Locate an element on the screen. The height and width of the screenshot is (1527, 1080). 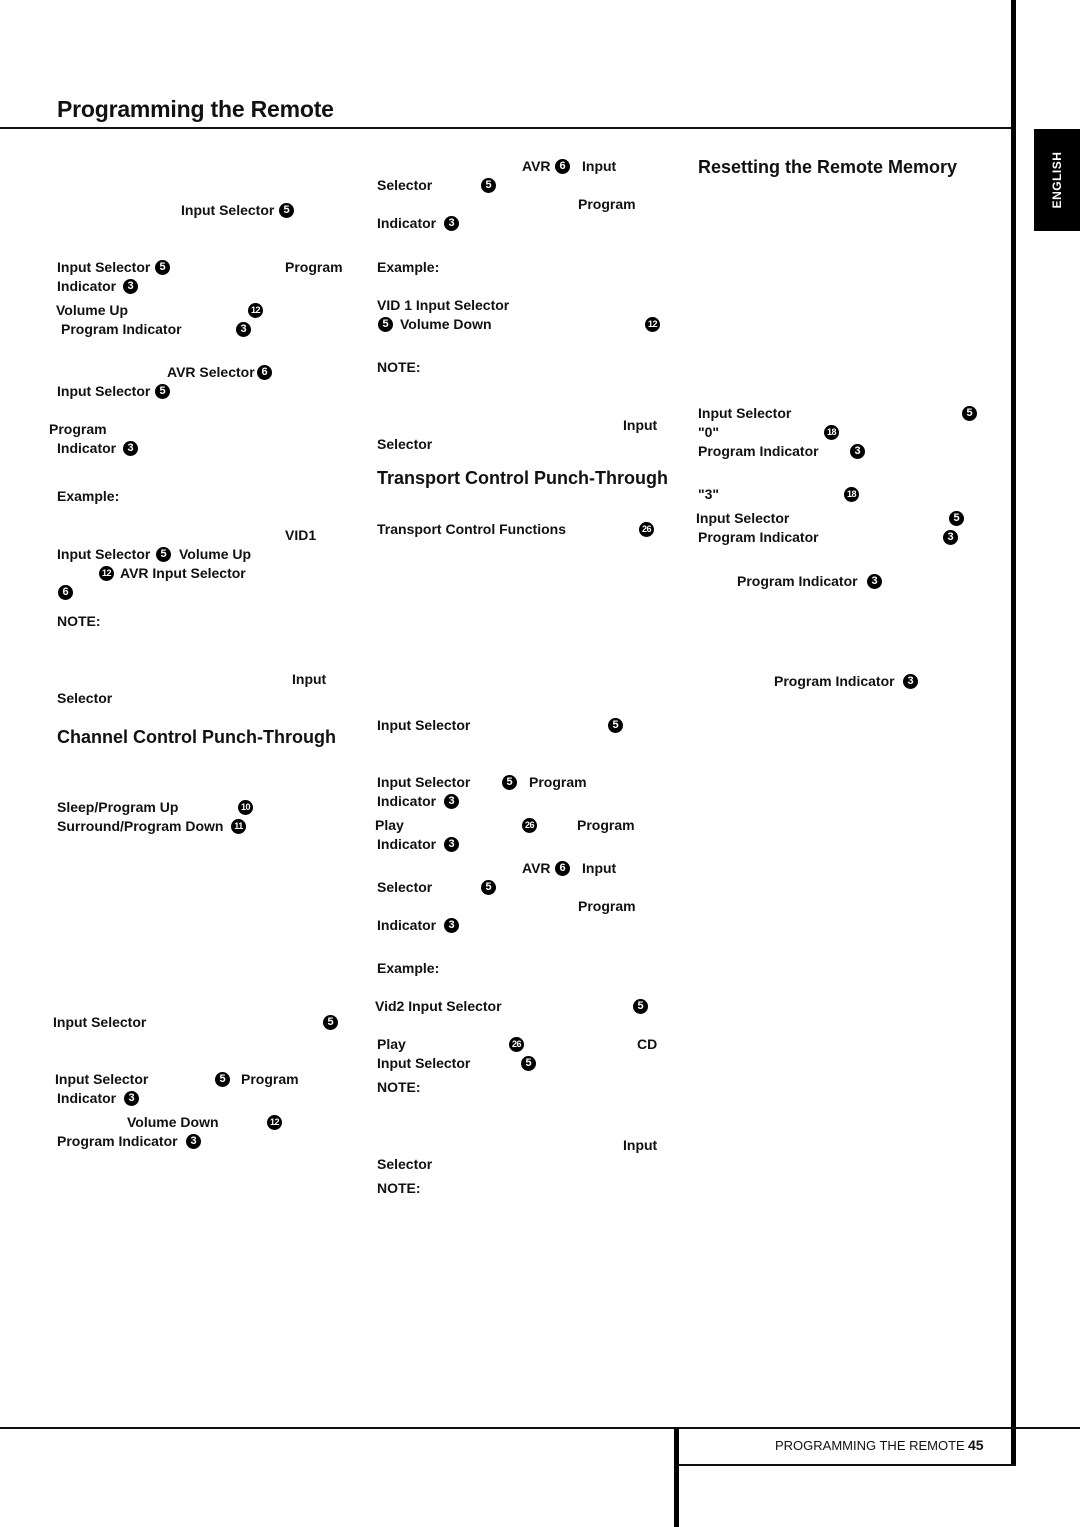
page-number: 45 is located at coordinates (976, 1445).